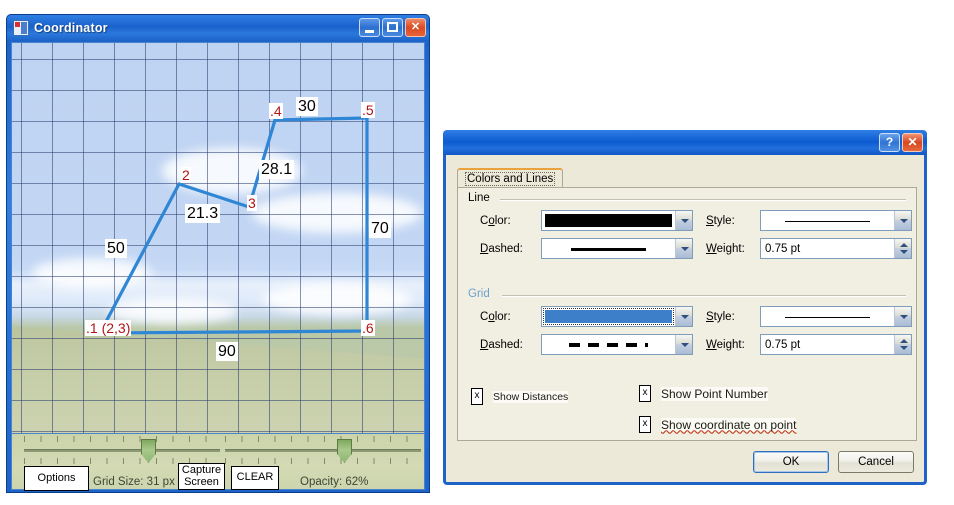 Image resolution: width=954 pixels, height=505 pixels. What do you see at coordinates (307, 106) in the screenshot?
I see `distance-label-4-5: 30` at bounding box center [307, 106].